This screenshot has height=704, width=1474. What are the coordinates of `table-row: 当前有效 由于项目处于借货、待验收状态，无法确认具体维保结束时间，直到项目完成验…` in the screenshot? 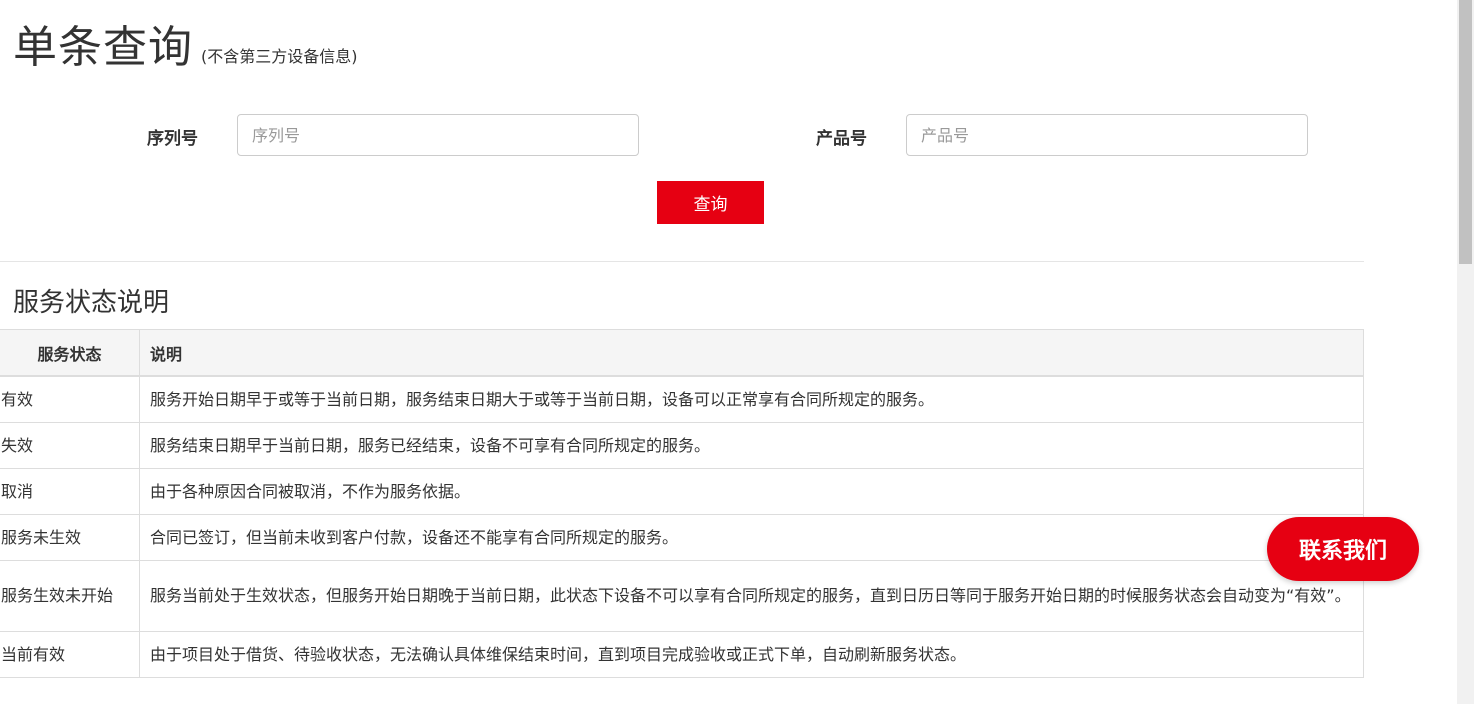 It's located at (682, 654).